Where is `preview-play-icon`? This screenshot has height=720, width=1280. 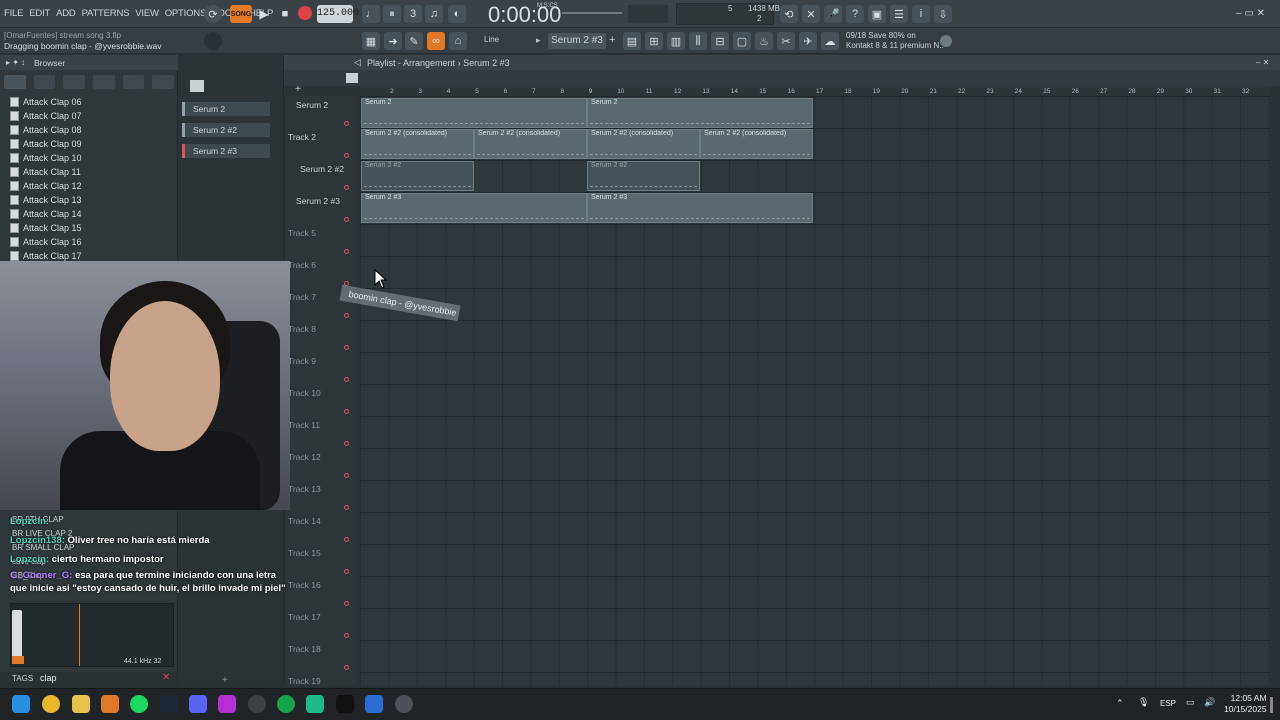
preview-play-icon is located at coordinates (18, 660).